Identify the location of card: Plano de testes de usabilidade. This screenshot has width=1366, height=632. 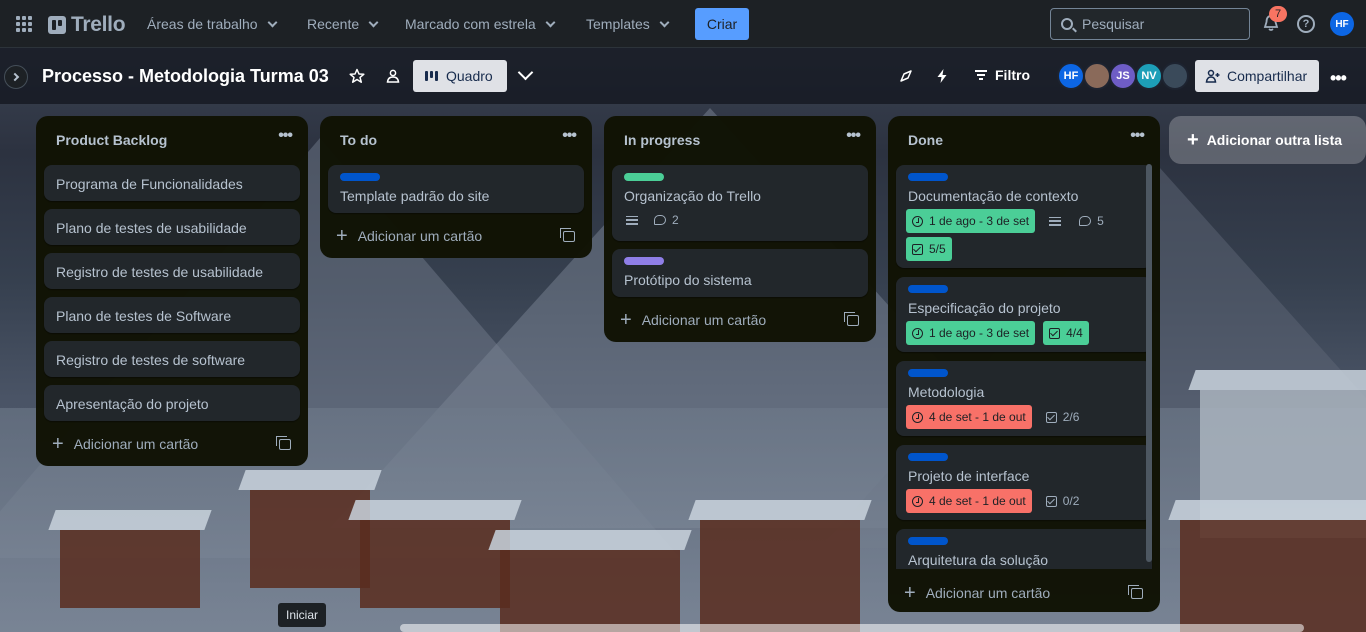
(172, 227).